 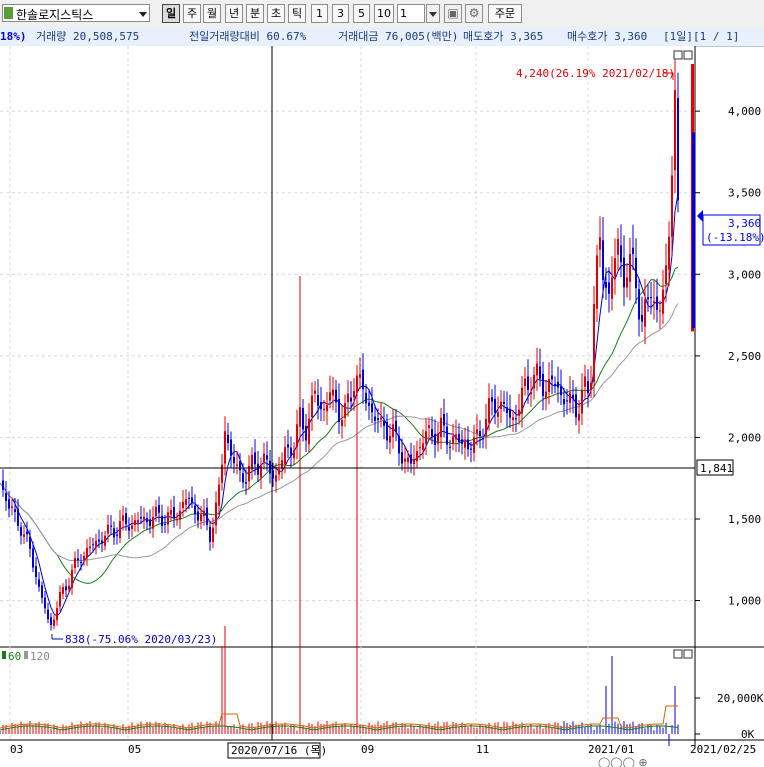 What do you see at coordinates (361, 13) in the screenshot?
I see `quick-5-button: 5` at bounding box center [361, 13].